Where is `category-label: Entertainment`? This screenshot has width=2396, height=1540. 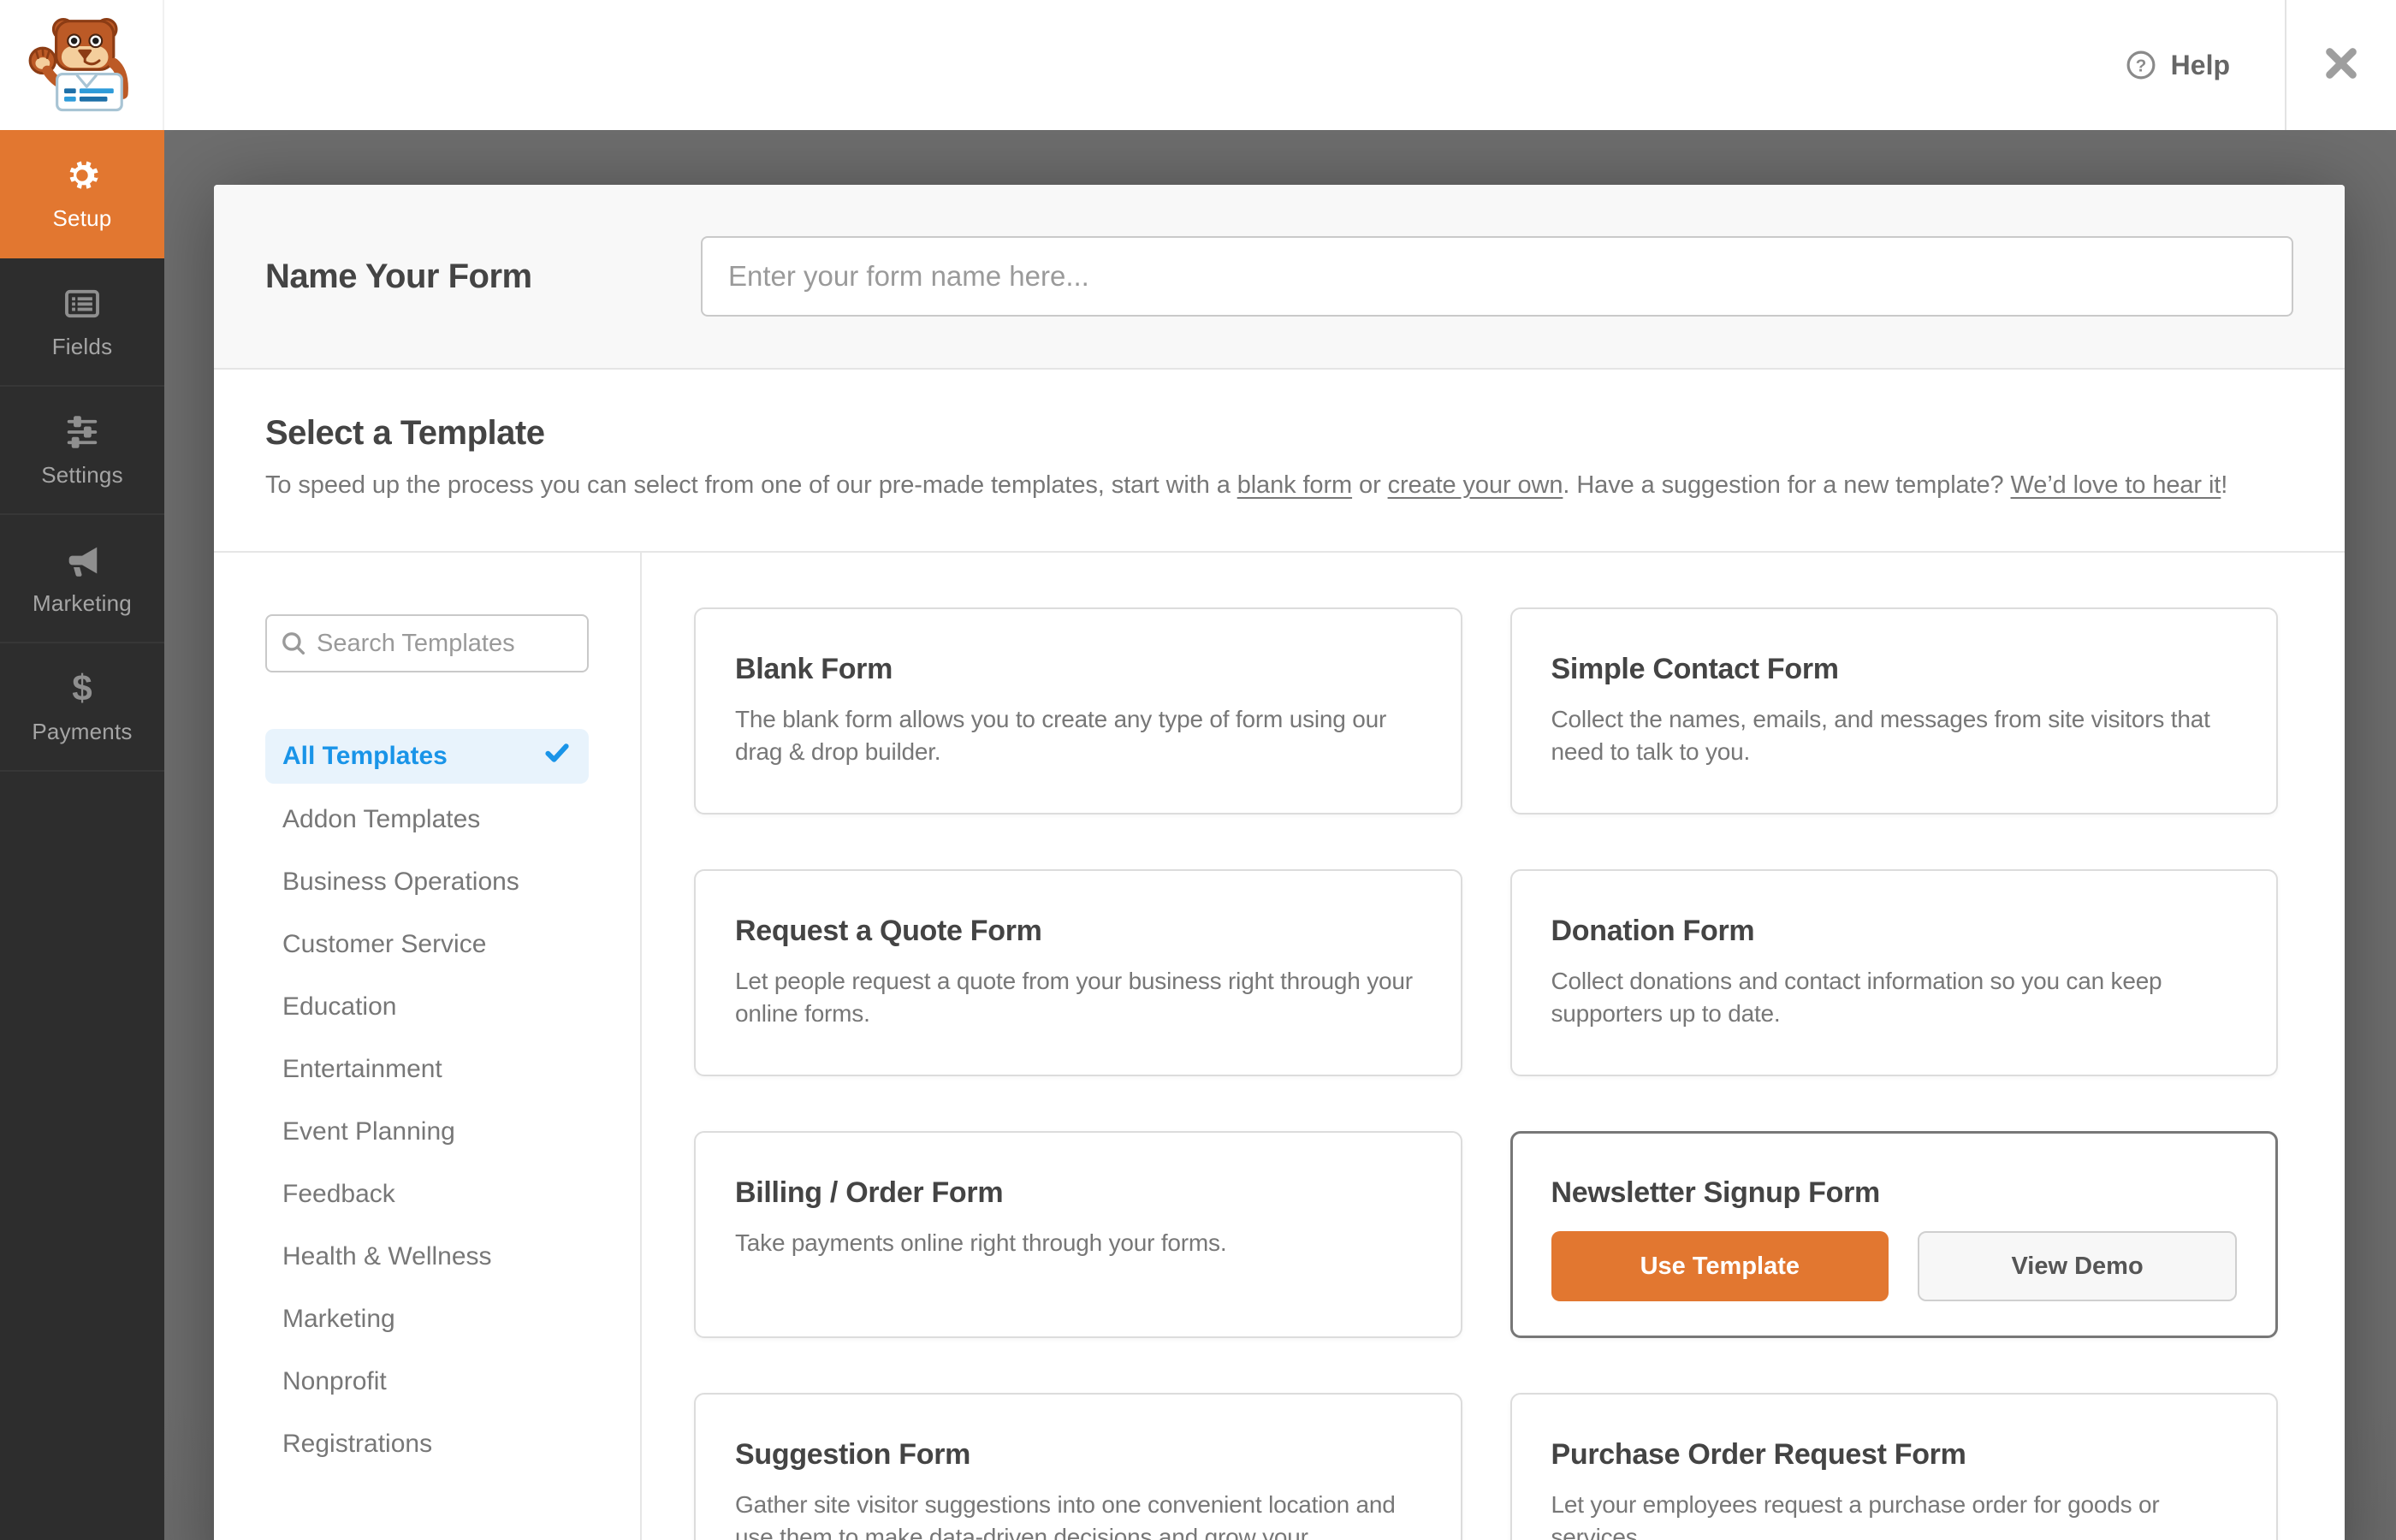 category-label: Entertainment is located at coordinates (362, 1068).